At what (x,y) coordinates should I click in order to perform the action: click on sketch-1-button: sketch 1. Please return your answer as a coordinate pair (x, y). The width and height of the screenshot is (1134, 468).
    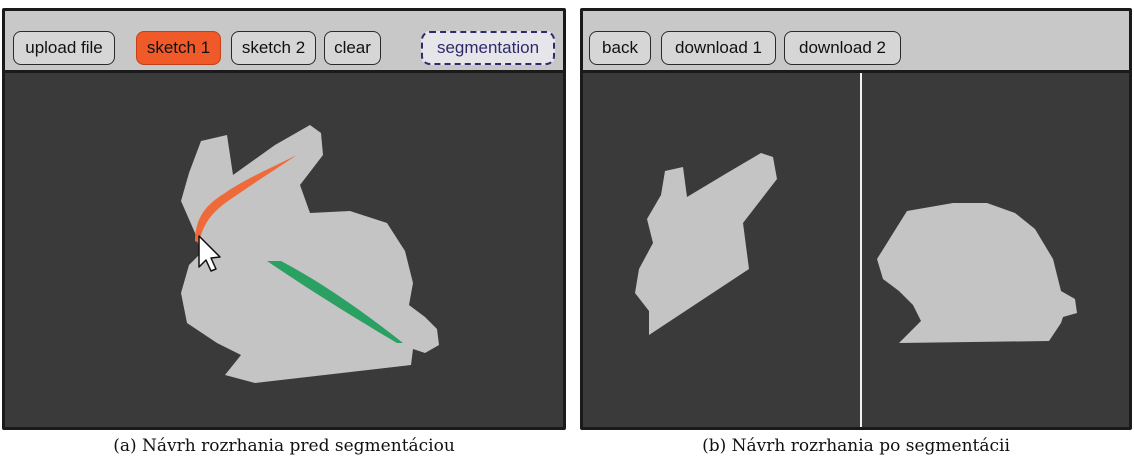
    Looking at the image, I should click on (178, 48).